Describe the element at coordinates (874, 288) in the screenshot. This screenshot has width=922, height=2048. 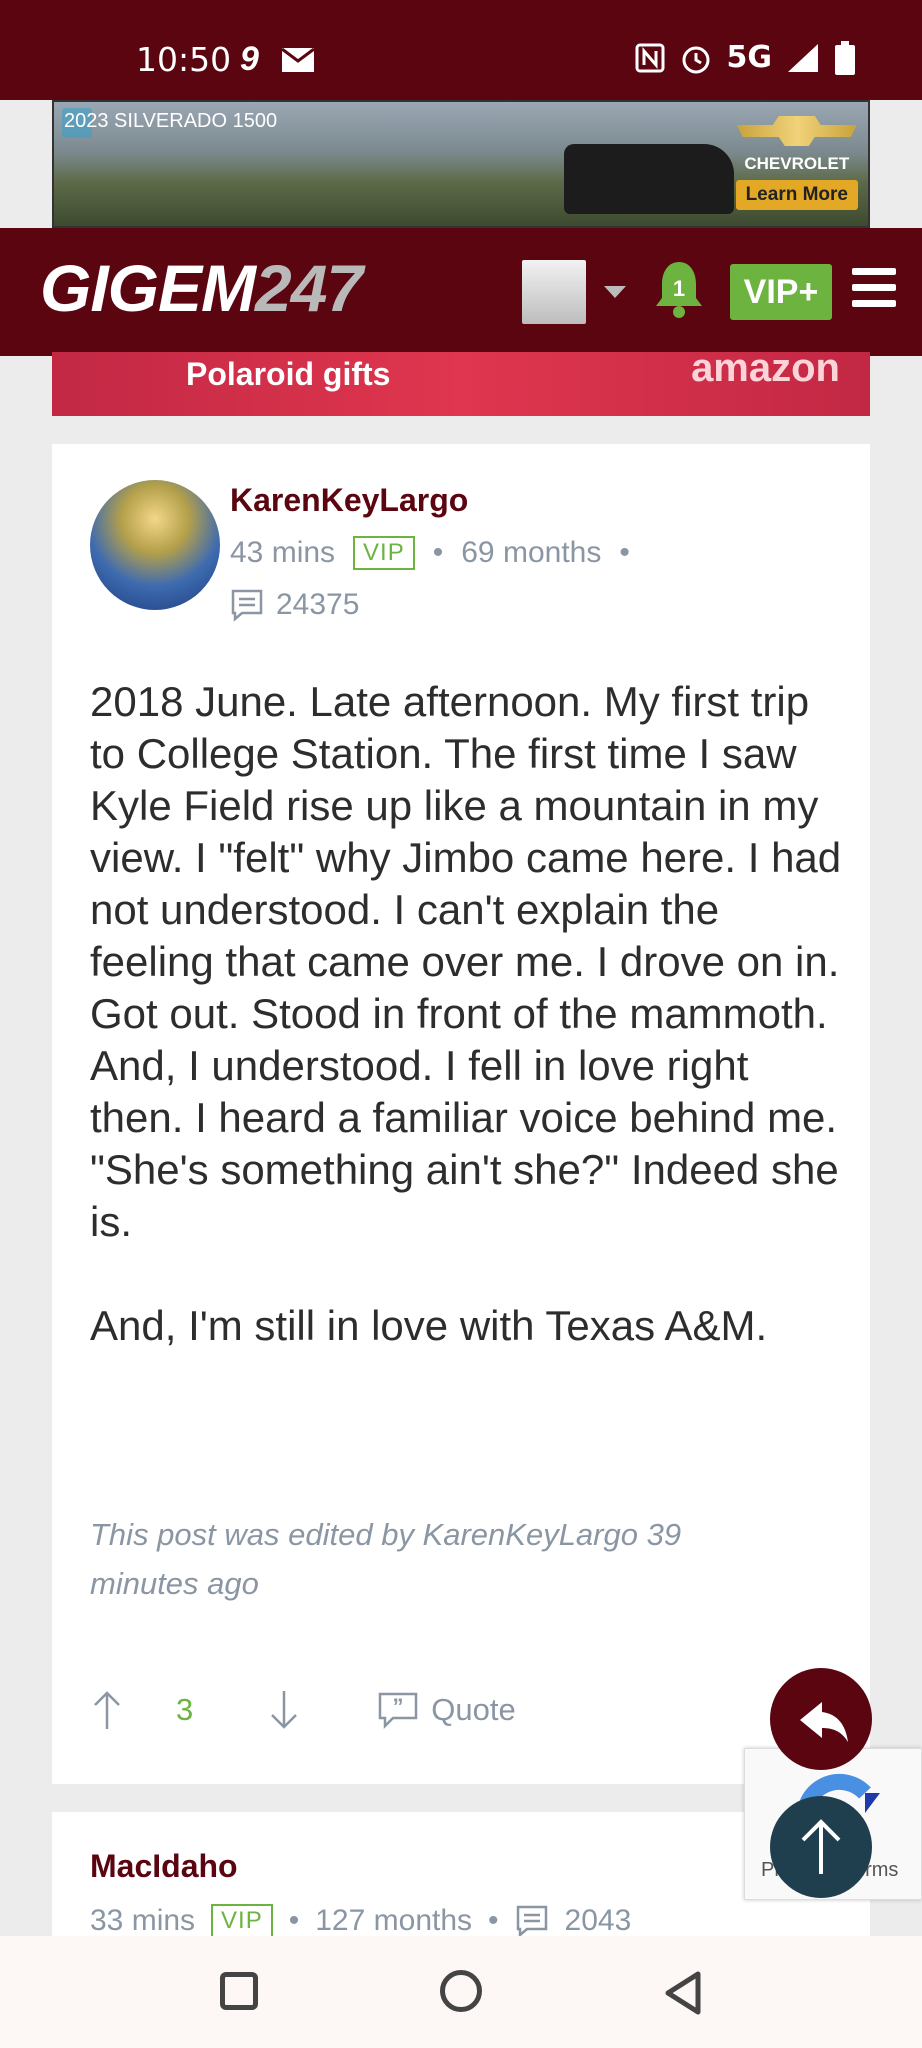
I see `hamburger-menu-icon` at that location.